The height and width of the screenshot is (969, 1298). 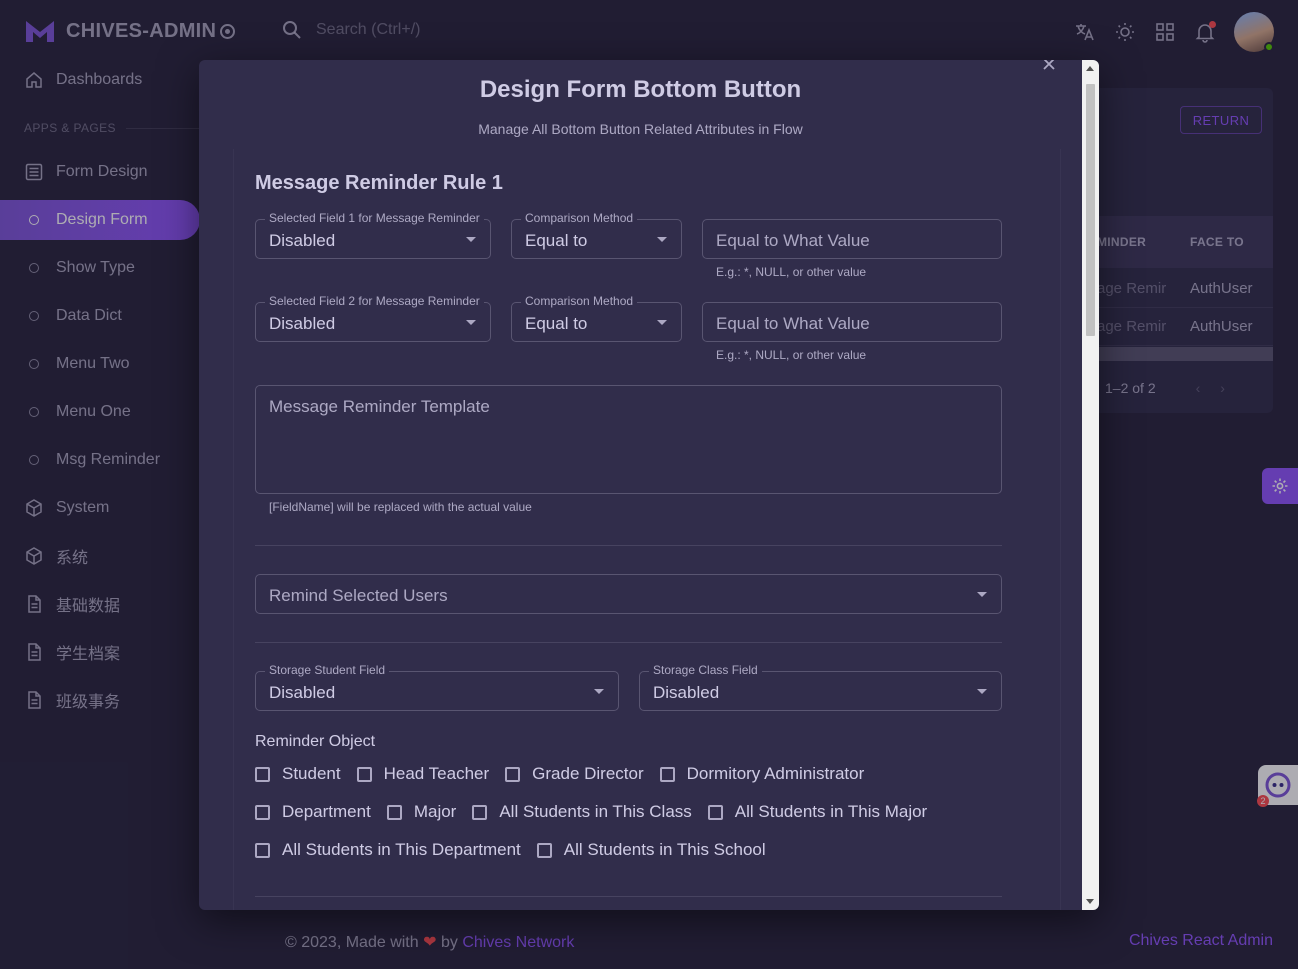 I want to click on checkbox-label: All Students in This School, so click(x=664, y=849).